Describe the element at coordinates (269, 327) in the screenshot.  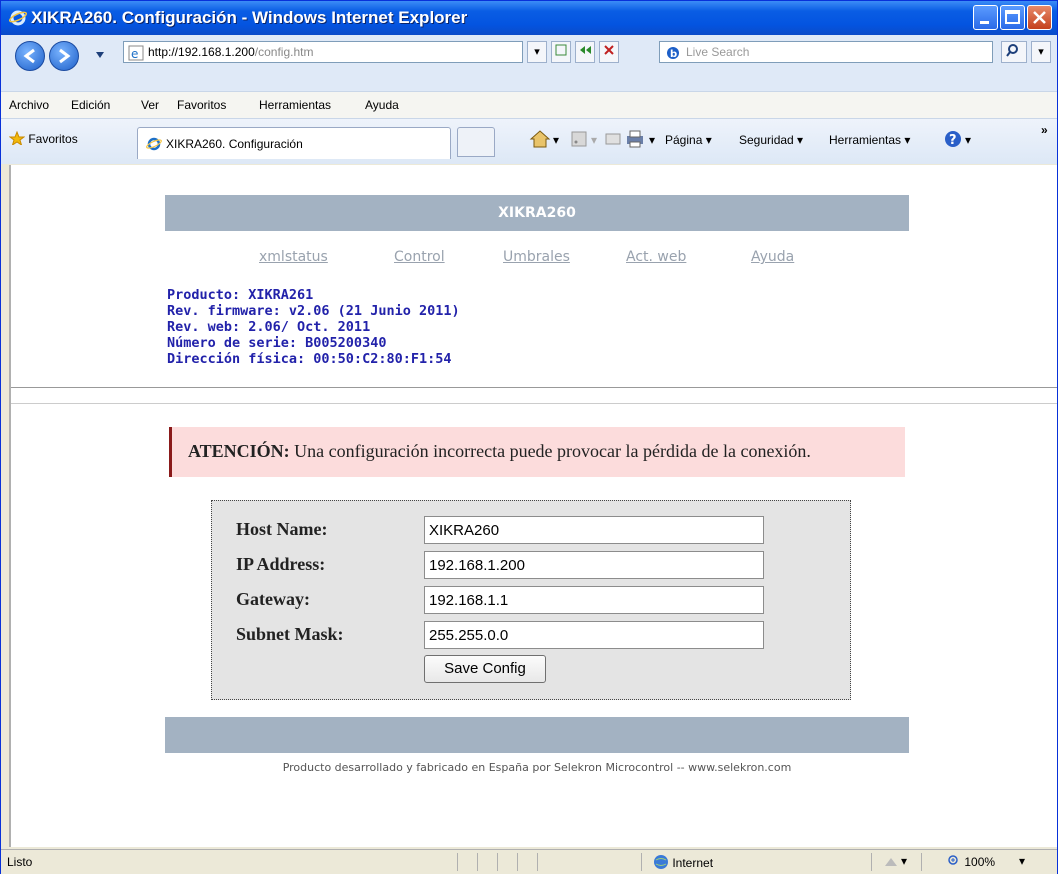
I see `info-web-revision: Rev. web: 2.06/ Oct. 2011` at that location.